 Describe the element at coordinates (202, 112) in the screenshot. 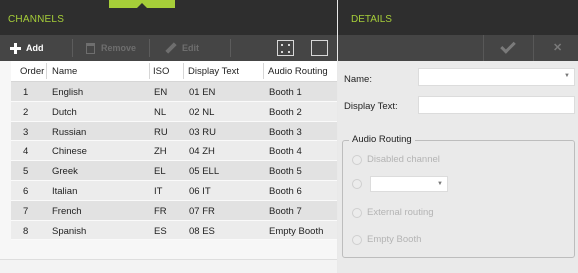

I see `cell-display-text: 02 NL` at that location.